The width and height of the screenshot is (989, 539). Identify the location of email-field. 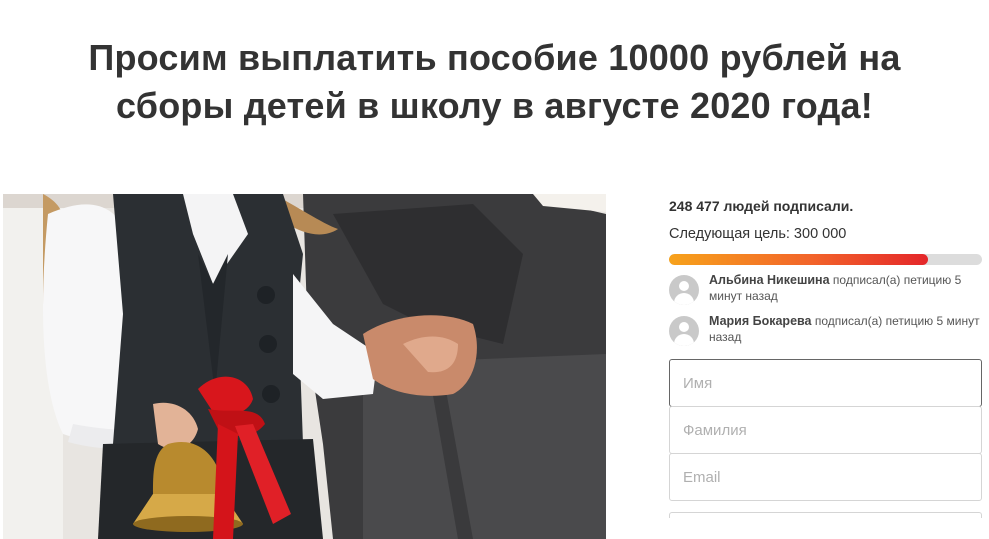
(825, 477).